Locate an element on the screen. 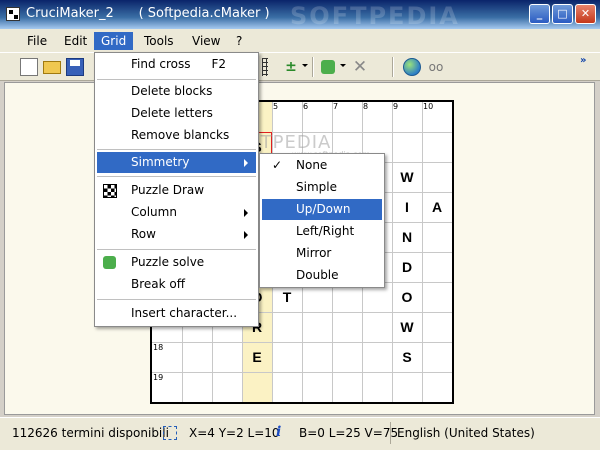 The width and height of the screenshot is (600, 450). status-cursor-position: X=4 Y=2 L=10 is located at coordinates (234, 433).